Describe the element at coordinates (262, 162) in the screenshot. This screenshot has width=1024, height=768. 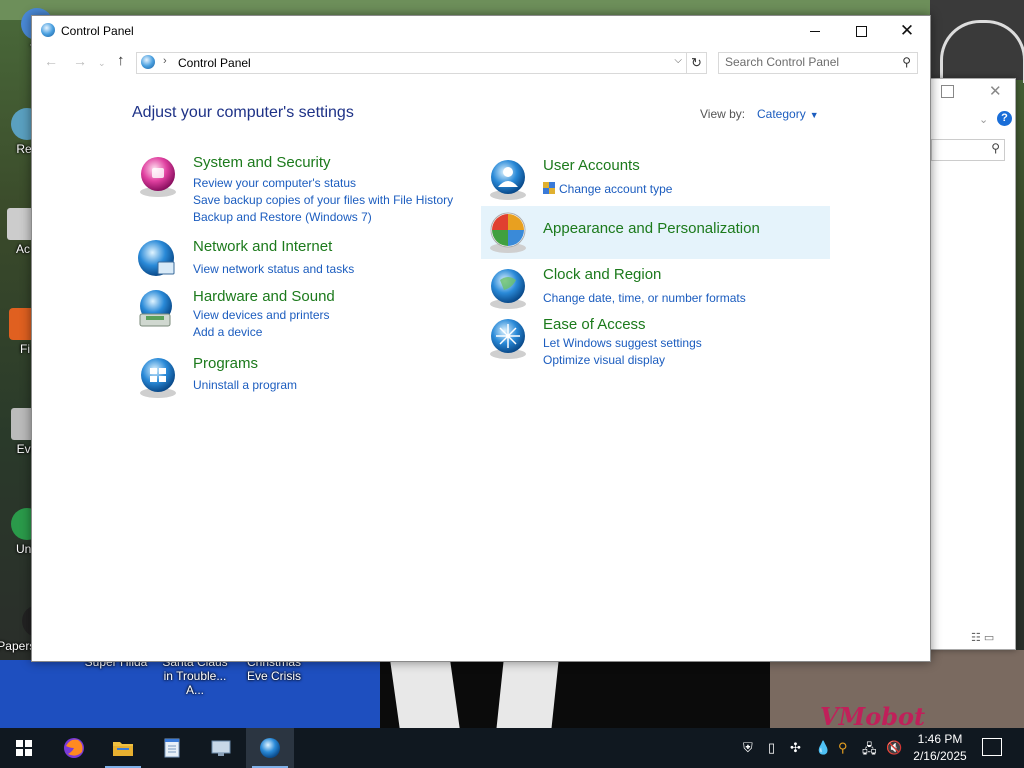
I see `category-title: System and Security` at that location.